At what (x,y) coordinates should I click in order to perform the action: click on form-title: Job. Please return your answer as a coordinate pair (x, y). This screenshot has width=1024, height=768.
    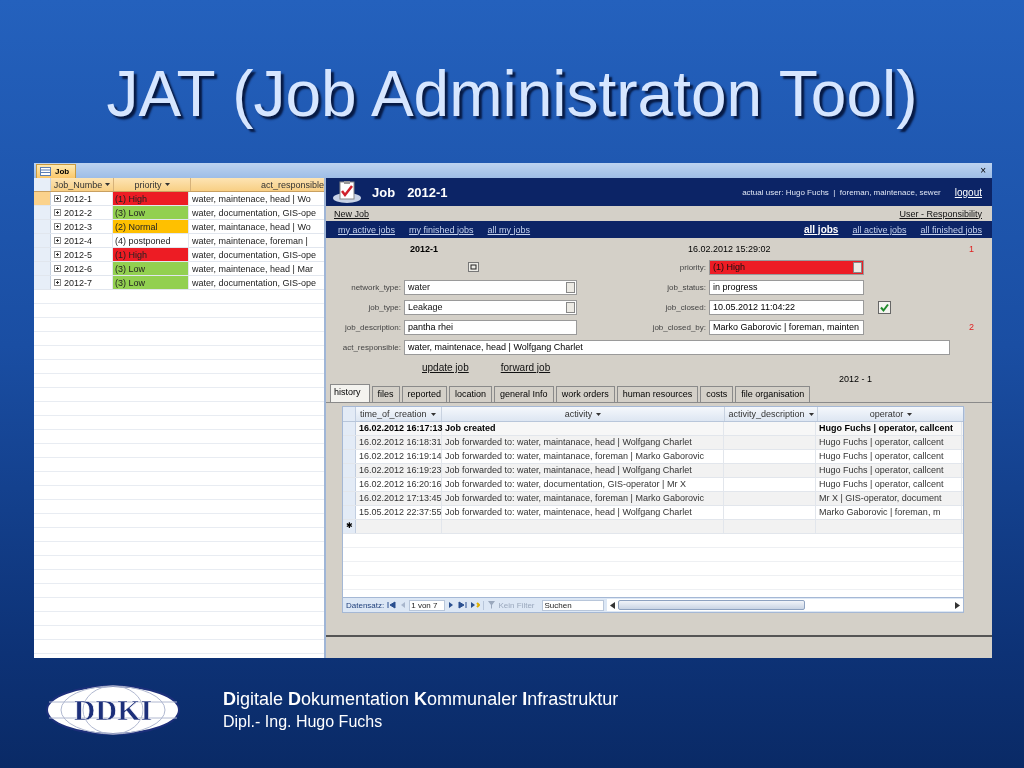
    Looking at the image, I should click on (384, 192).